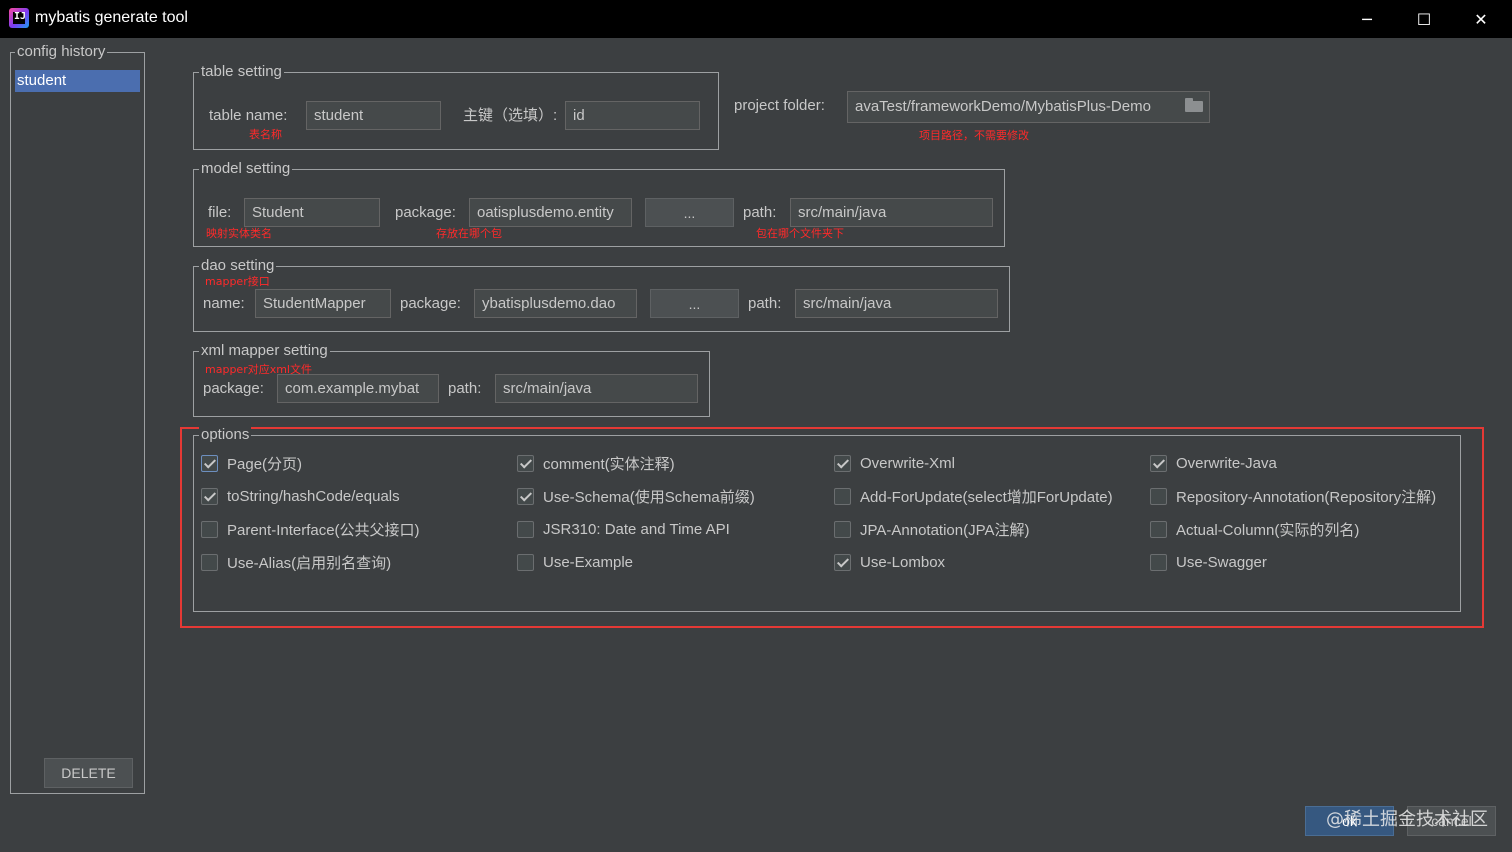 This screenshot has width=1512, height=852. What do you see at coordinates (760, 212) in the screenshot?
I see `model-path-label: path:` at bounding box center [760, 212].